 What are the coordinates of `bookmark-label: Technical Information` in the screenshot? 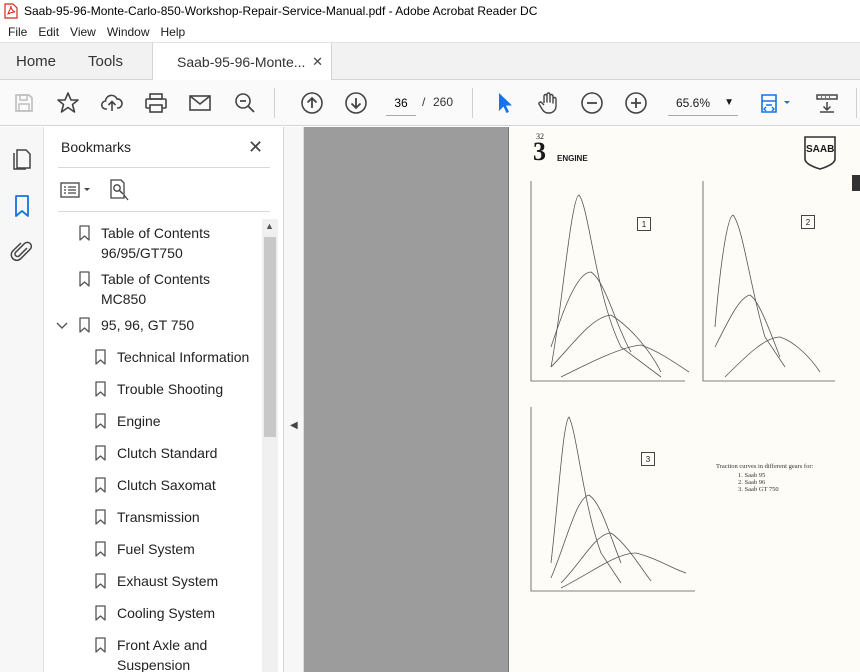 It's located at (183, 357).